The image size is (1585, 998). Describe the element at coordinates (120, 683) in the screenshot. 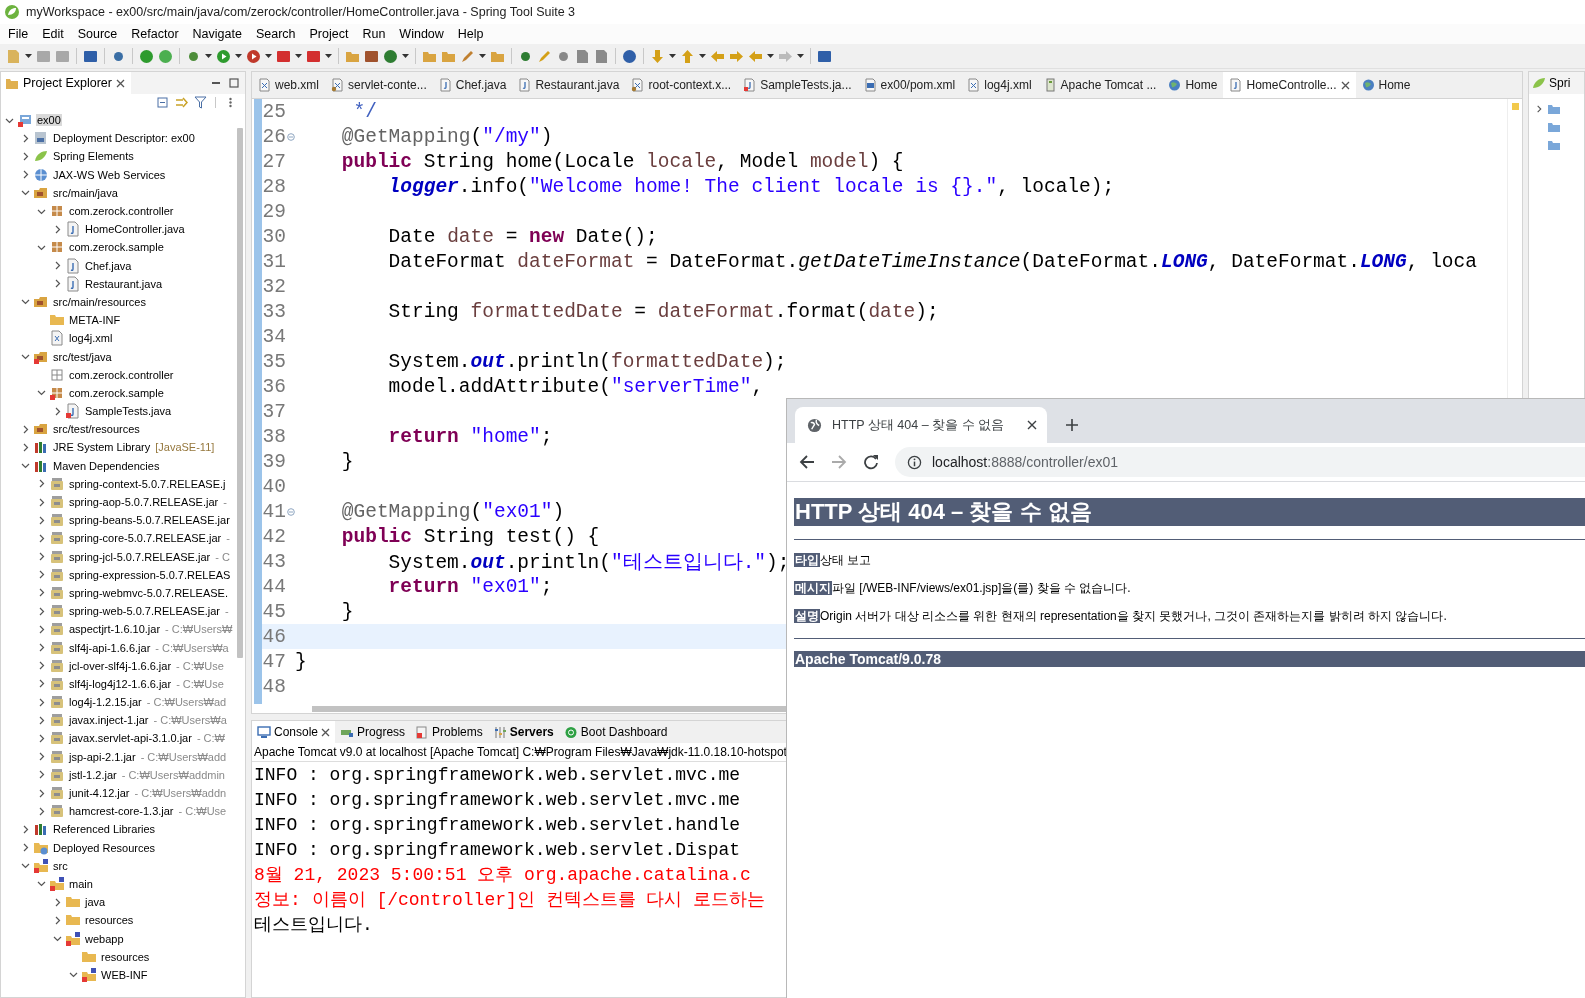

I see `tree-item: slf4j-log4j12-1.6.6.jar` at that location.